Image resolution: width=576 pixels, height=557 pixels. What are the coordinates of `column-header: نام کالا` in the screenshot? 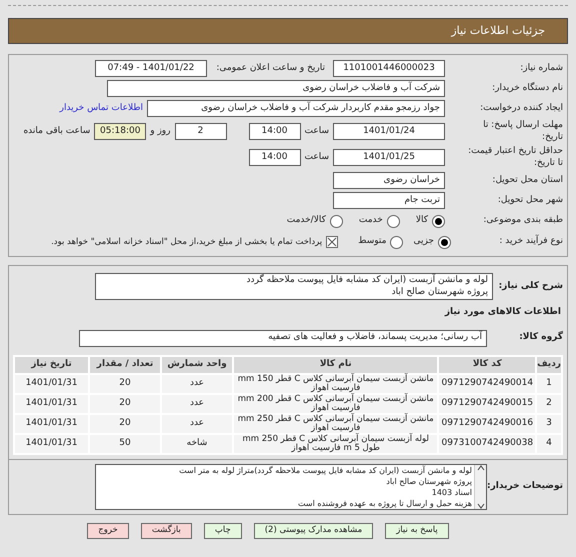 It's located at (335, 365).